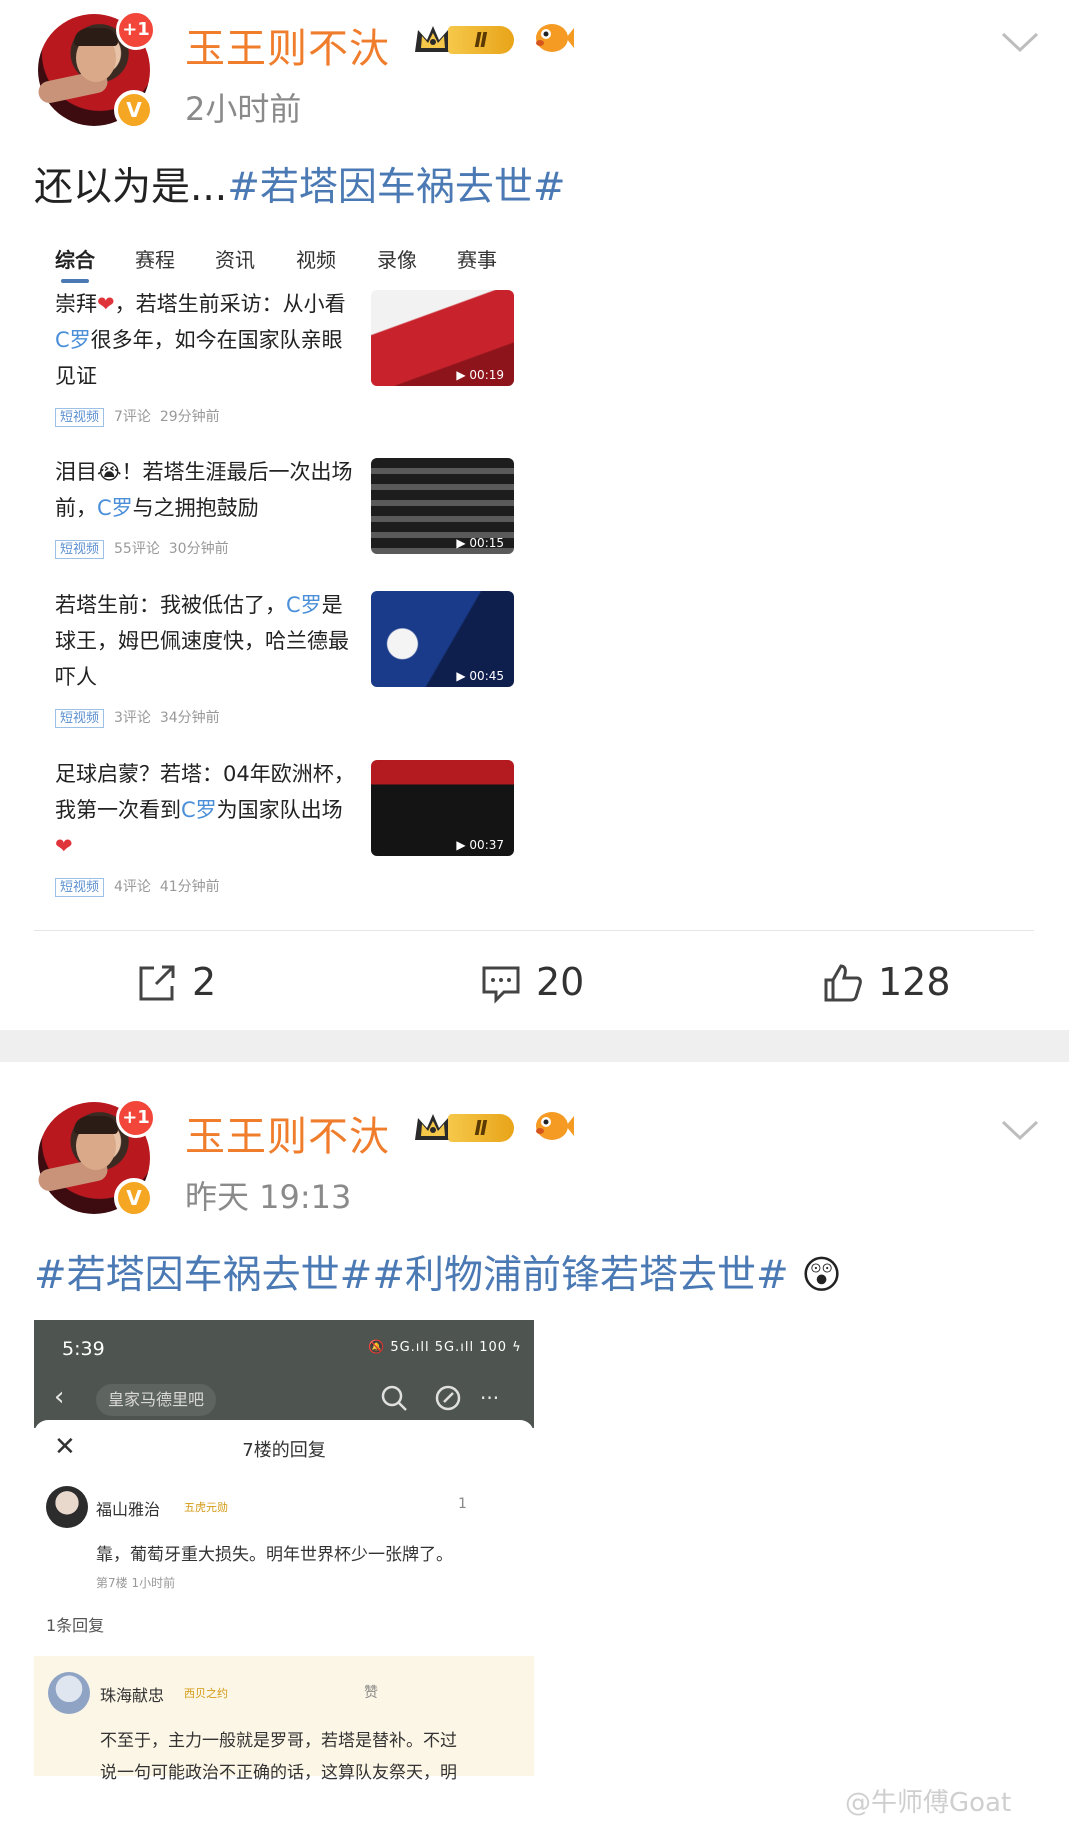  I want to click on card-tabs: 综合 赛程 资讯 视频 录像 赛事, so click(285, 264).